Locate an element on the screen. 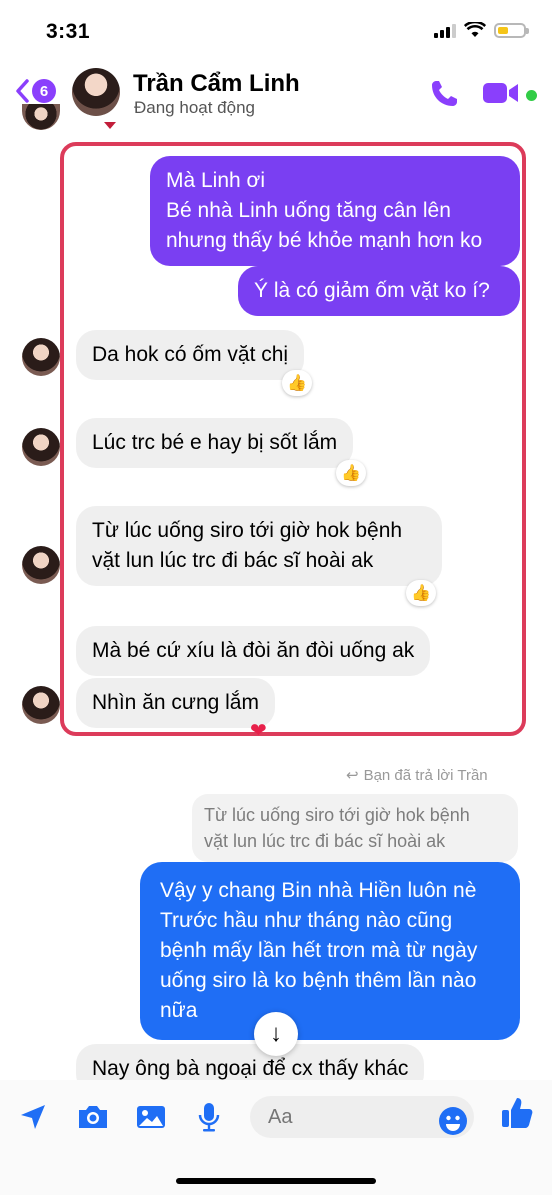 This screenshot has height=1195, width=552. arrow-down-icon: ↓ is located at coordinates (276, 1033).